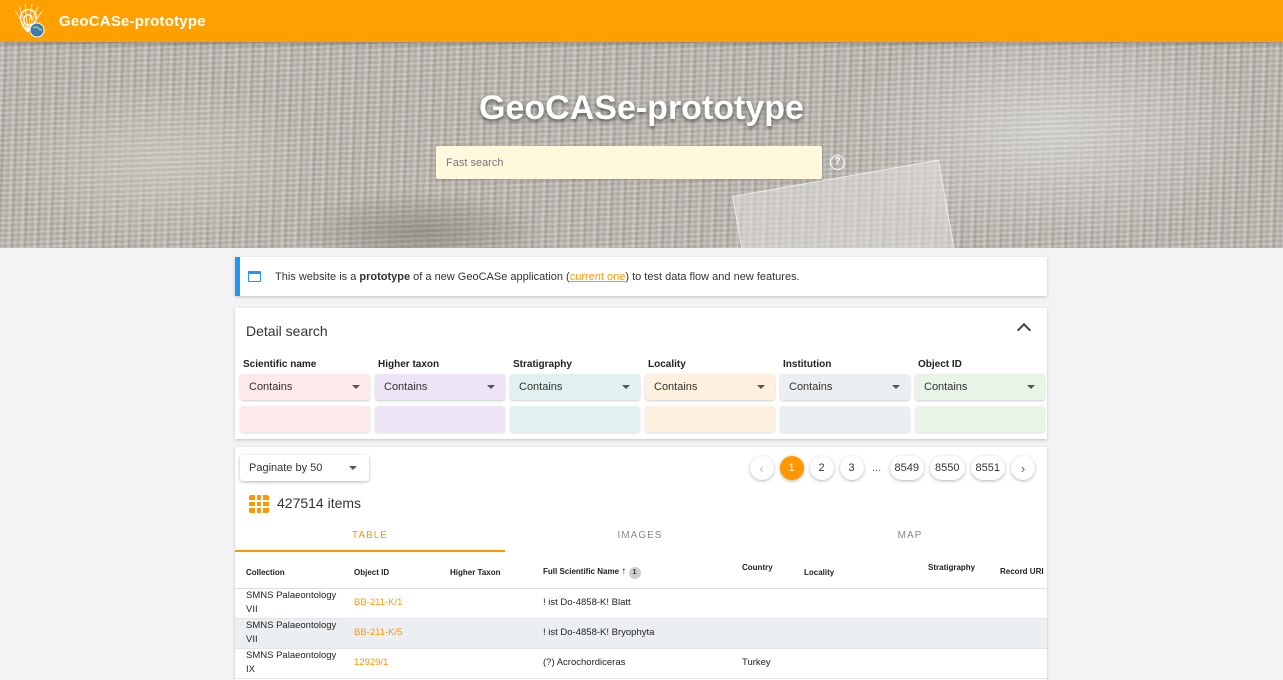 This screenshot has width=1283, height=680. I want to click on institution-input, so click(845, 419).